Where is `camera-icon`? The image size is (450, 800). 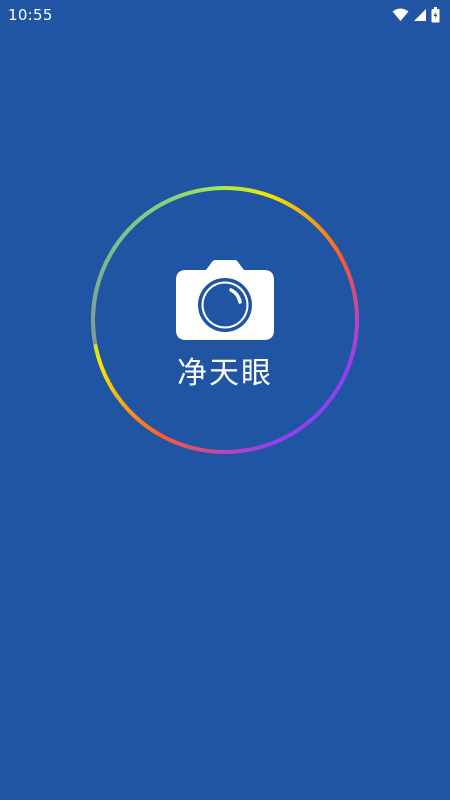
camera-icon is located at coordinates (225, 300).